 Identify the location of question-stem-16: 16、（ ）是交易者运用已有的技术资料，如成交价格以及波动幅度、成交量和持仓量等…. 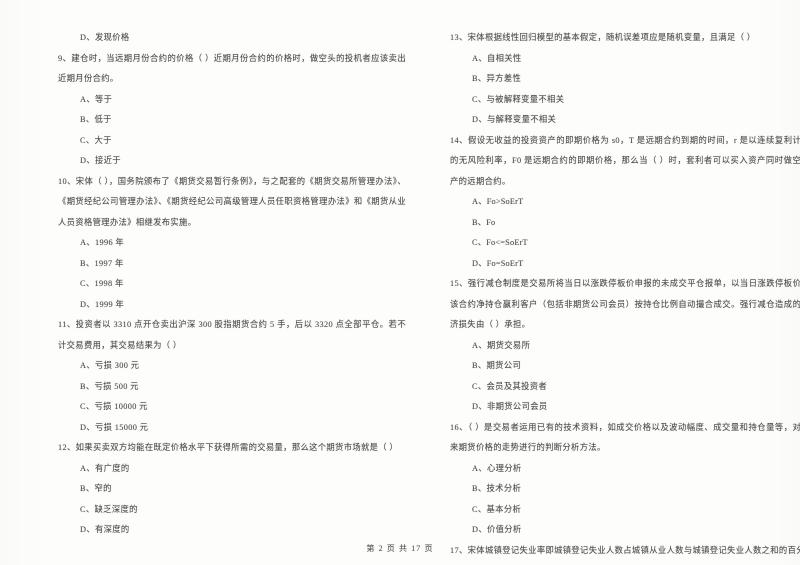
(625, 437).